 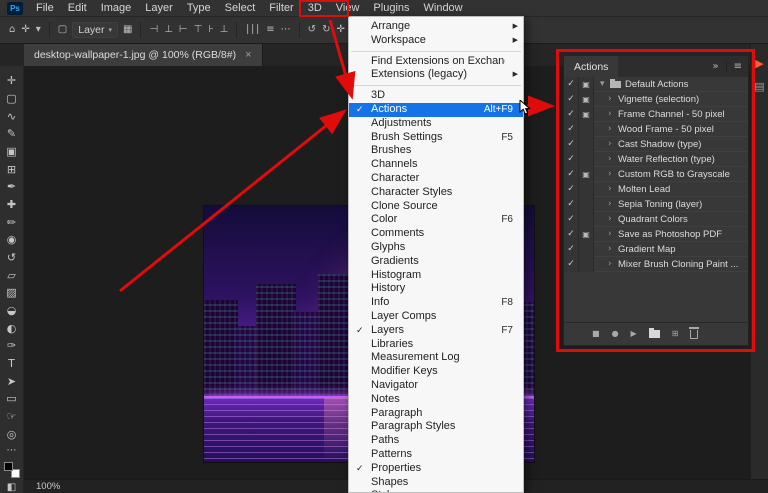 I want to click on clone-stamp-tool: ◉, so click(x=12, y=240).